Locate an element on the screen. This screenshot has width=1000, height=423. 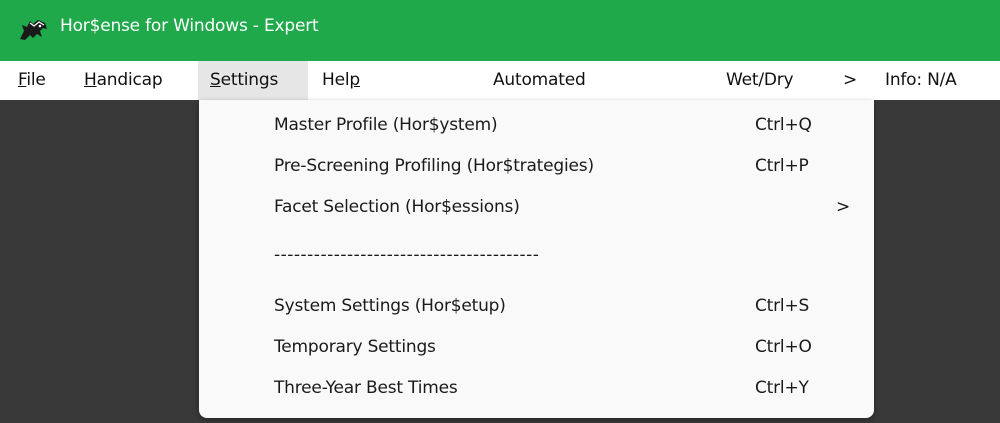
menu-item-facet-selection: Facet Selection (Hor$essions) > is located at coordinates (536, 208).